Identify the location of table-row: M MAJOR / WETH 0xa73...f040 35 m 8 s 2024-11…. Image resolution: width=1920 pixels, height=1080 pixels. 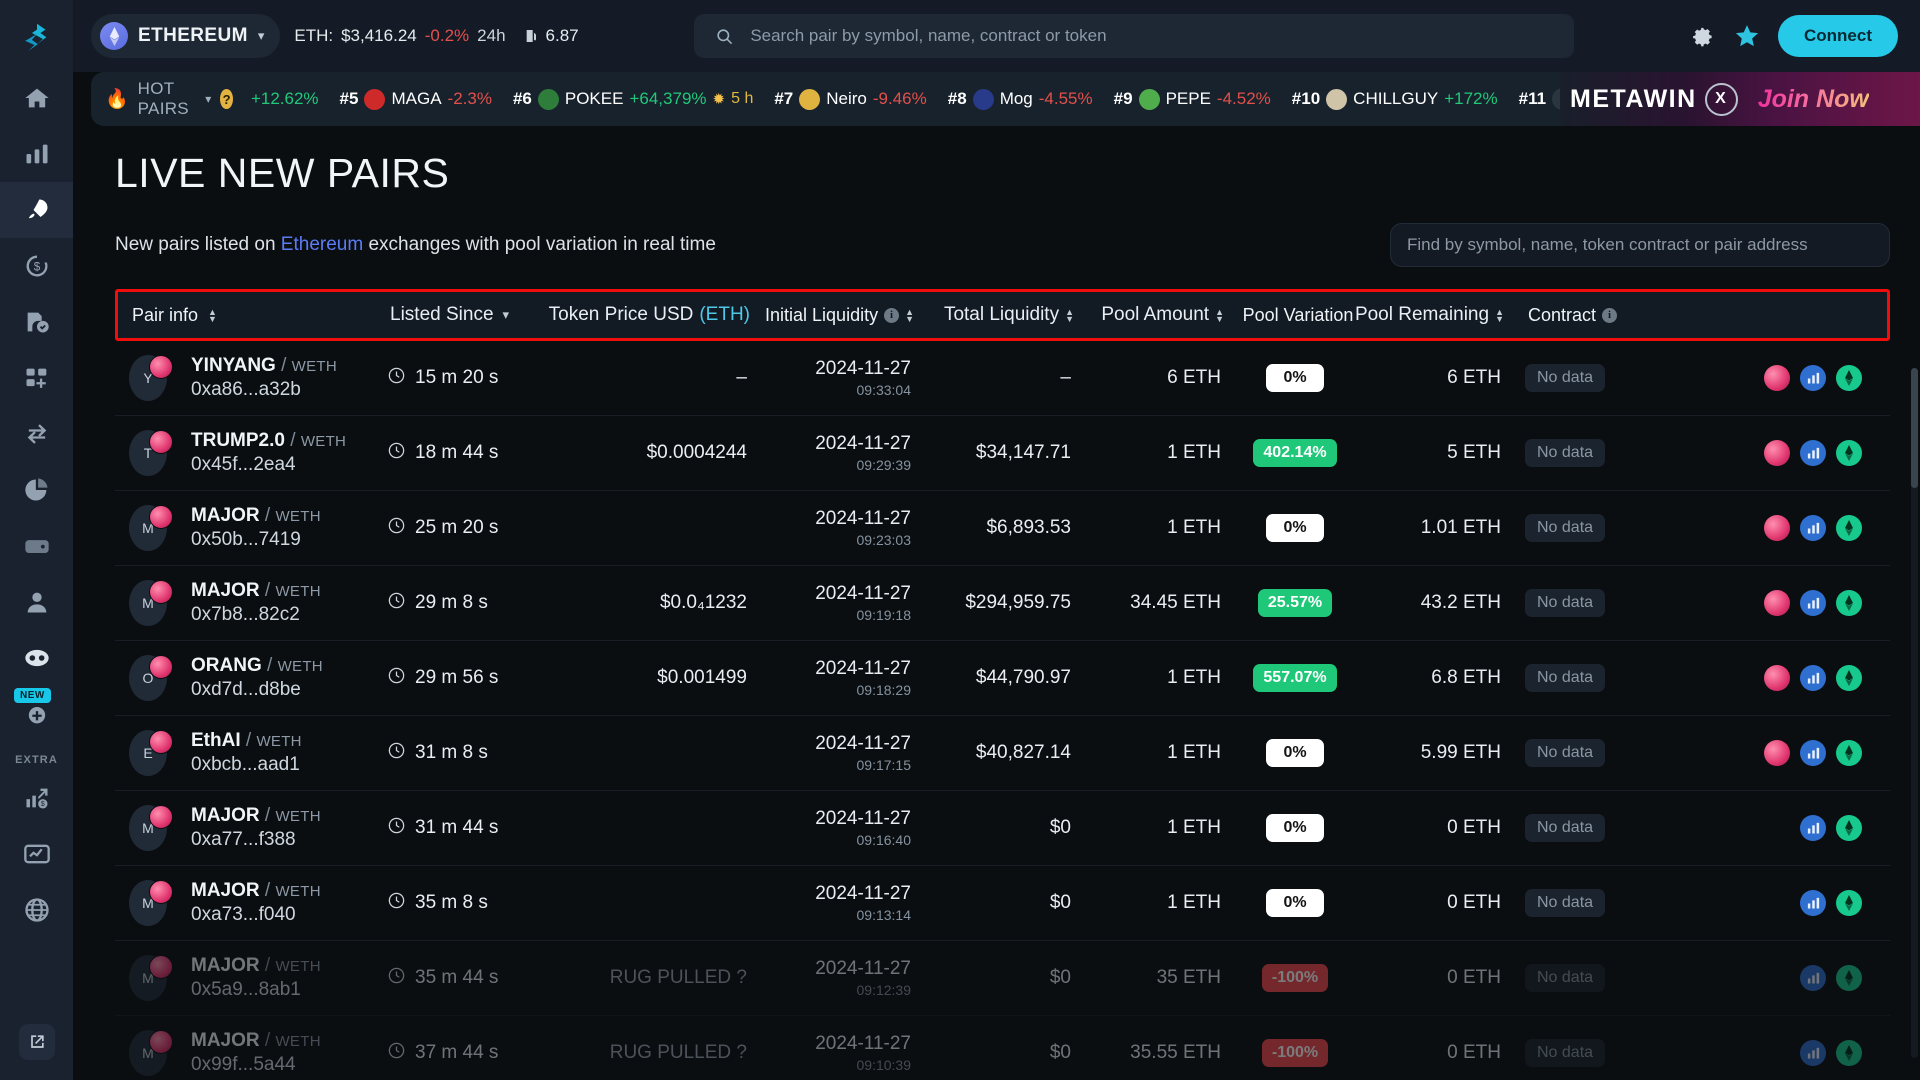
(1002, 903).